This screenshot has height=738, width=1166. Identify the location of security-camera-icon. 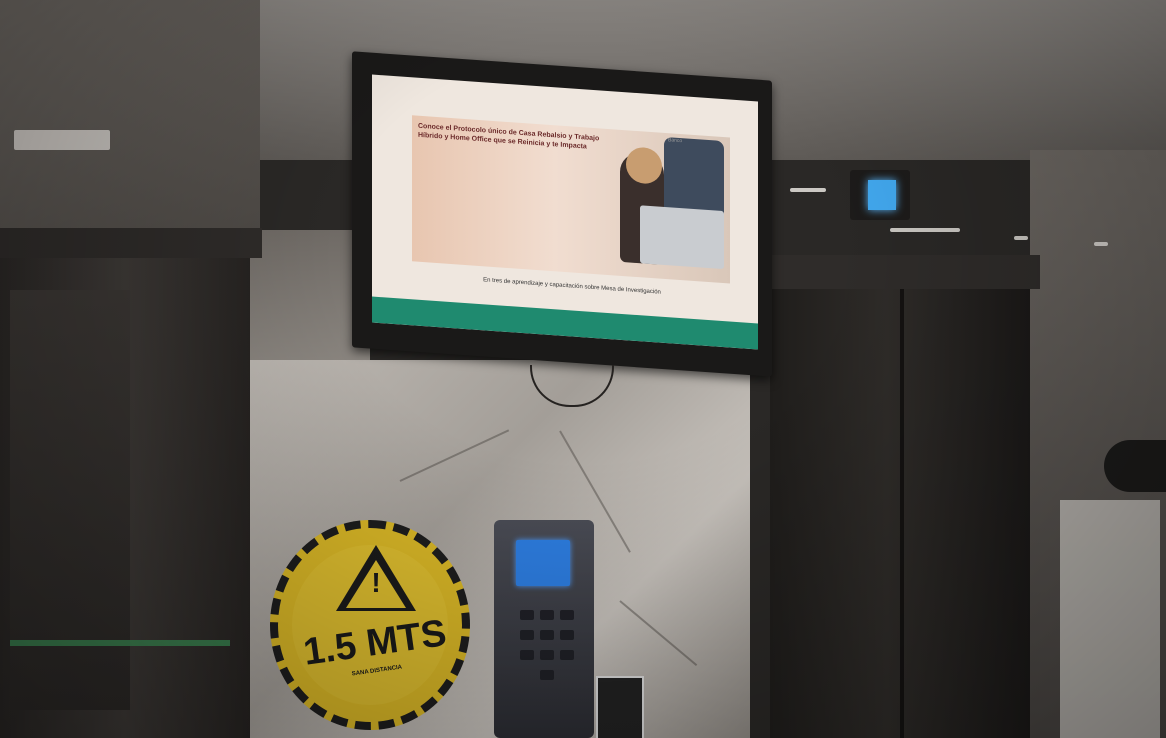
(1135, 466).